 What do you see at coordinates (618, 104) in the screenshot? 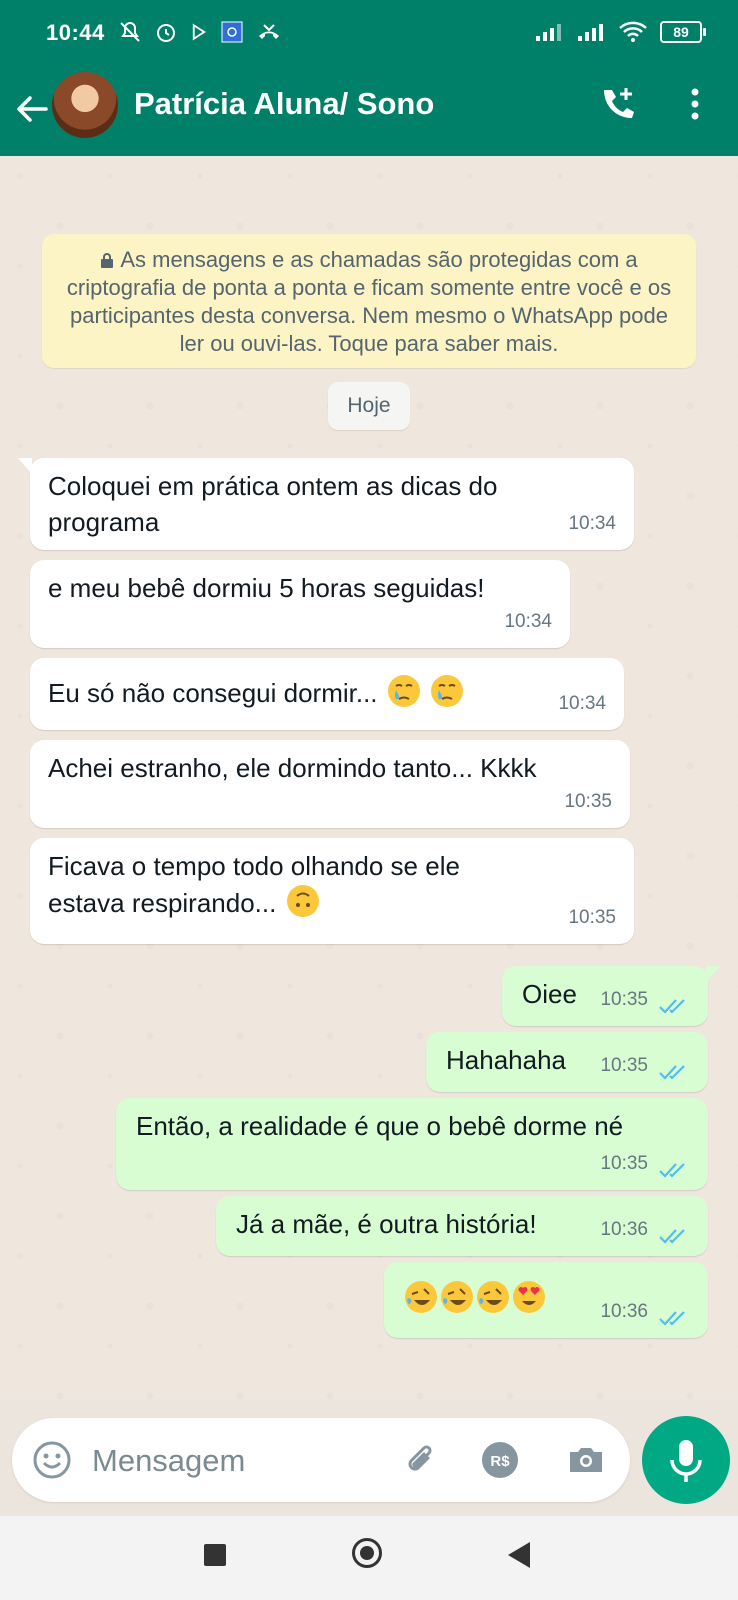
I see `add-call-icon` at bounding box center [618, 104].